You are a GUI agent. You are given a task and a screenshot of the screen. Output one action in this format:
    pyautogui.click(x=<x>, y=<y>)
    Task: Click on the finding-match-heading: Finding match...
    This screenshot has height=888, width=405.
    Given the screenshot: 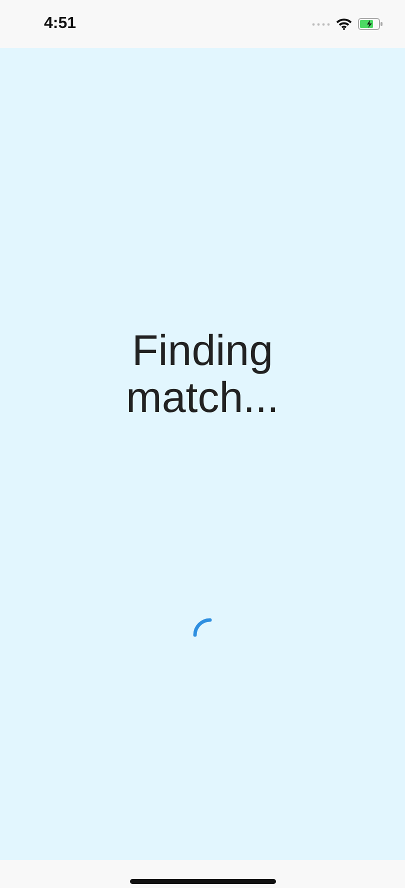 What is the action you would take?
    pyautogui.click(x=202, y=375)
    